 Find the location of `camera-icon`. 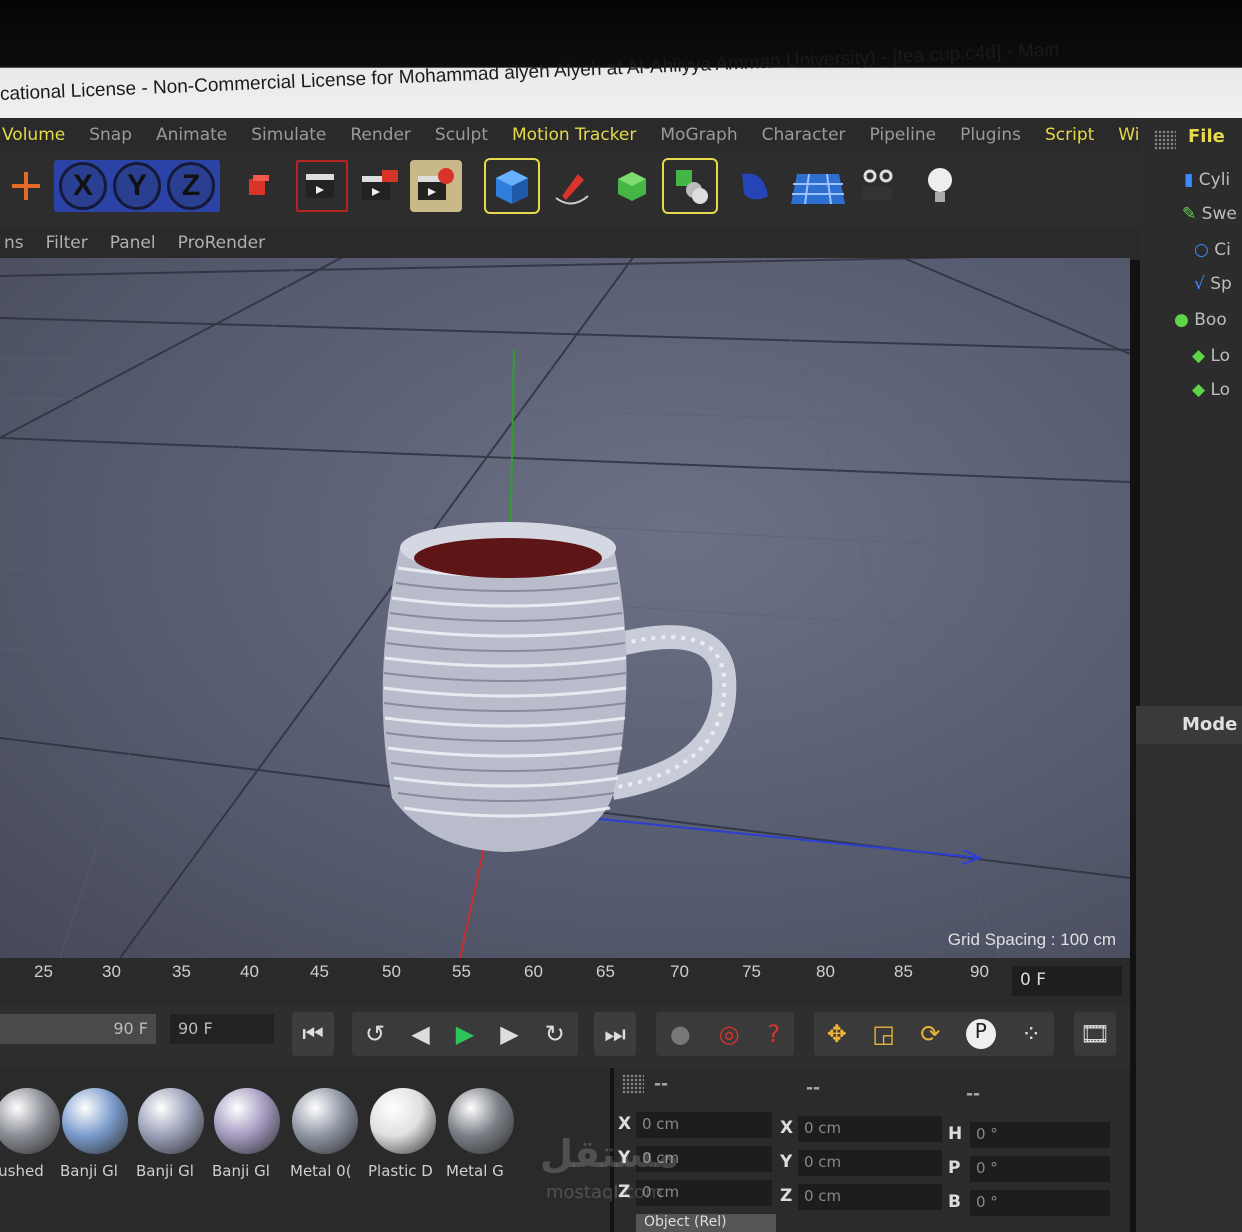

camera-icon is located at coordinates (878, 186).